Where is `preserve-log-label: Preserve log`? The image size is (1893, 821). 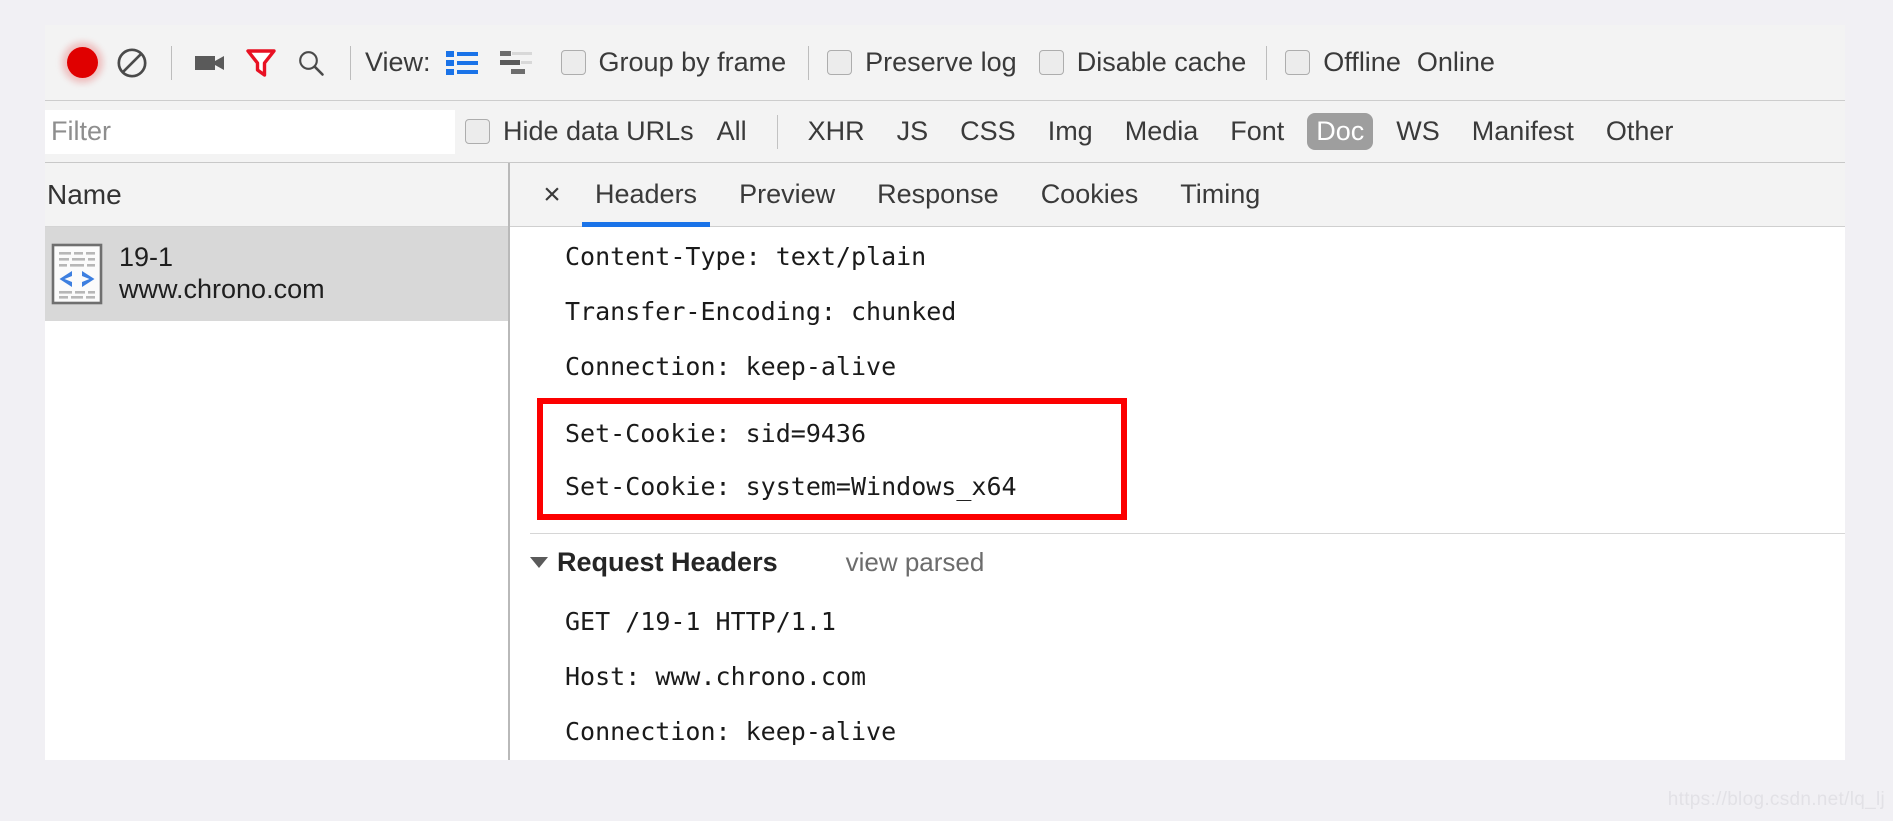 preserve-log-label: Preserve log is located at coordinates (941, 62).